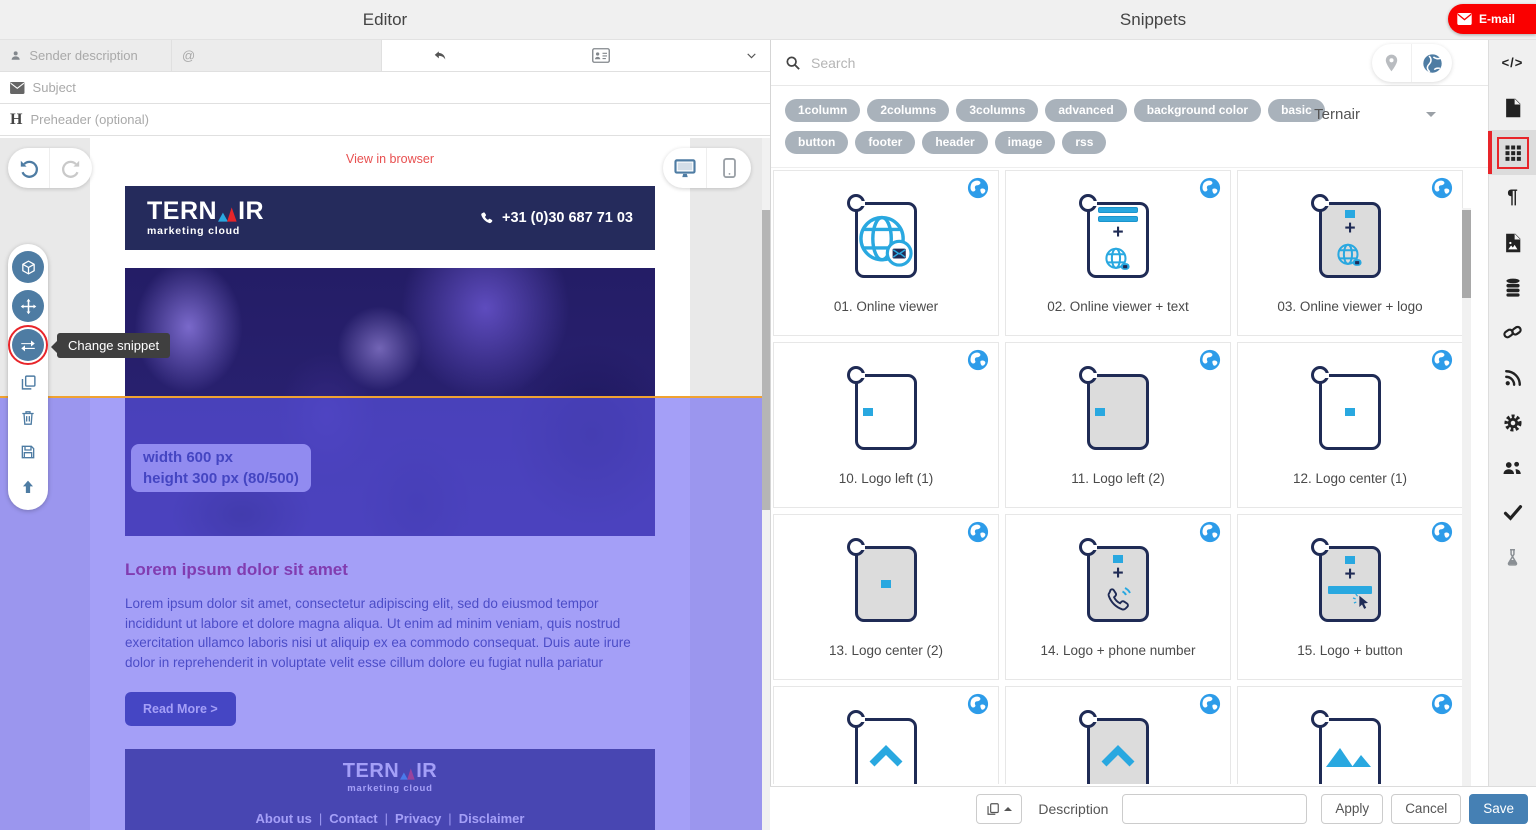  Describe the element at coordinates (1084, 142) in the screenshot. I see `tag-filter: rss` at that location.